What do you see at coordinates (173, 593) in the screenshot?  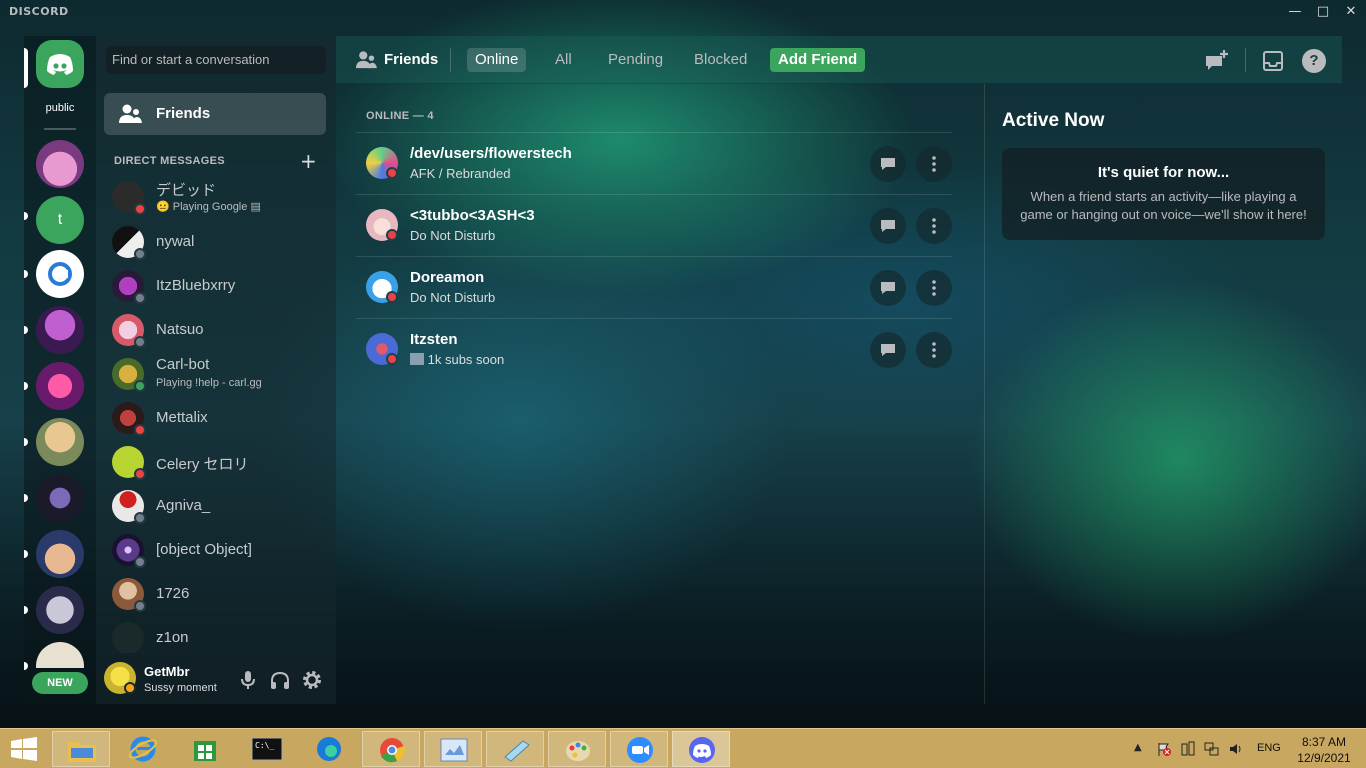 I see `dm-name: 1726` at bounding box center [173, 593].